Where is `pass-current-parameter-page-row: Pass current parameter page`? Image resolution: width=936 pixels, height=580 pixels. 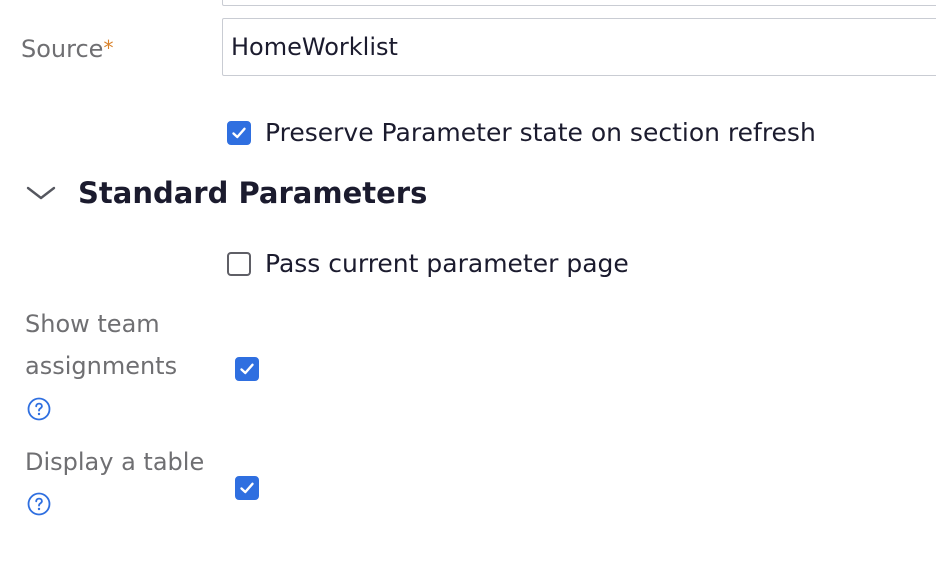
pass-current-parameter-page-row: Pass current parameter page is located at coordinates (428, 263).